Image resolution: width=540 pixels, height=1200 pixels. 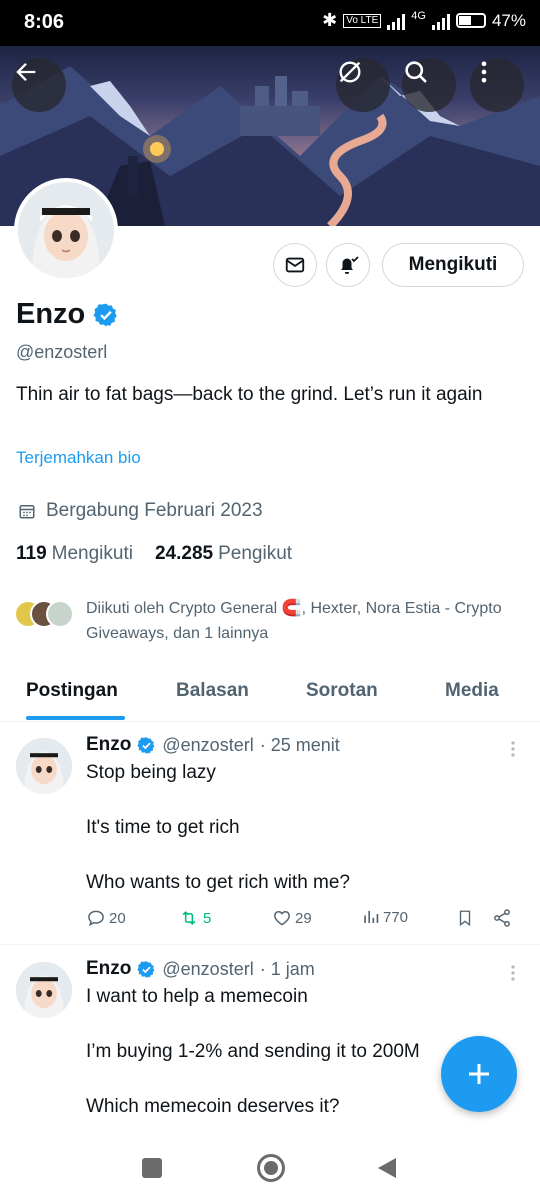 I want to click on system-nav-bar, so click(x=270, y=1167).